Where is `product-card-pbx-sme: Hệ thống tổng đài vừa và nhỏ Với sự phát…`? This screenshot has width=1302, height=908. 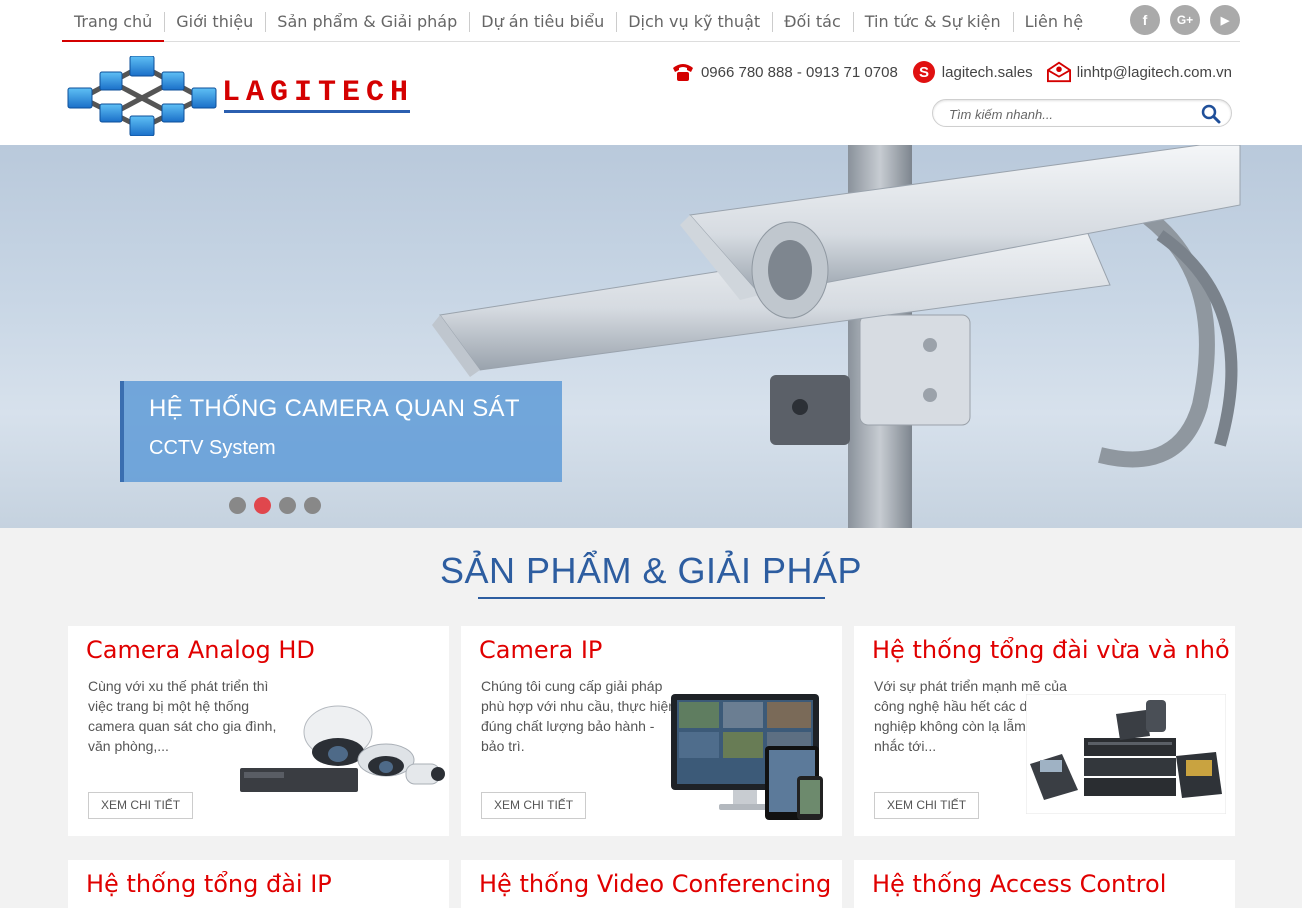 product-card-pbx-sme: Hệ thống tổng đài vừa và nhỏ Với sự phát… is located at coordinates (1044, 731).